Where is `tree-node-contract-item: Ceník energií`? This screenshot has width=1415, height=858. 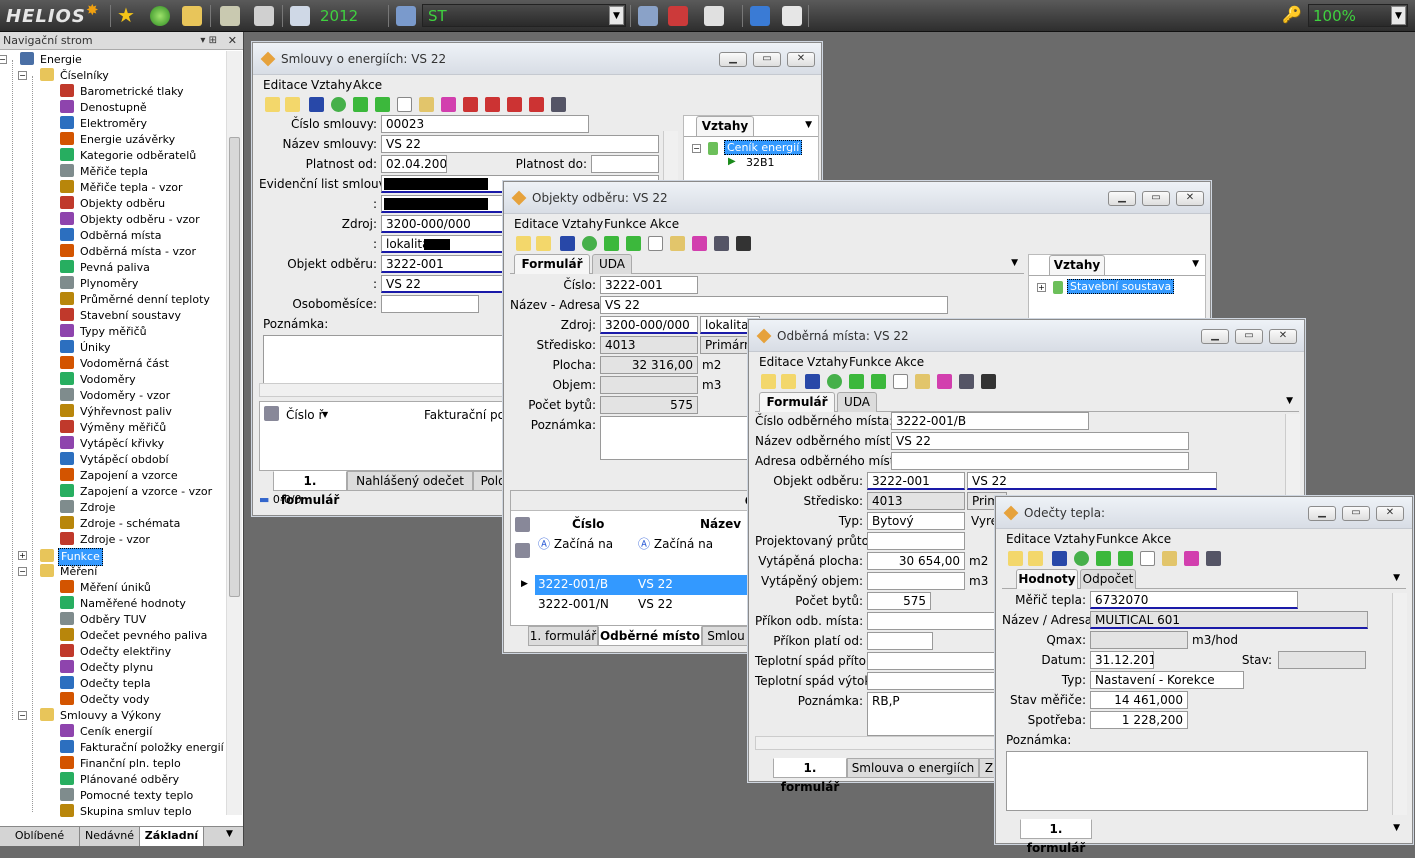 tree-node-contract-item: Ceník energií is located at coordinates (107, 732).